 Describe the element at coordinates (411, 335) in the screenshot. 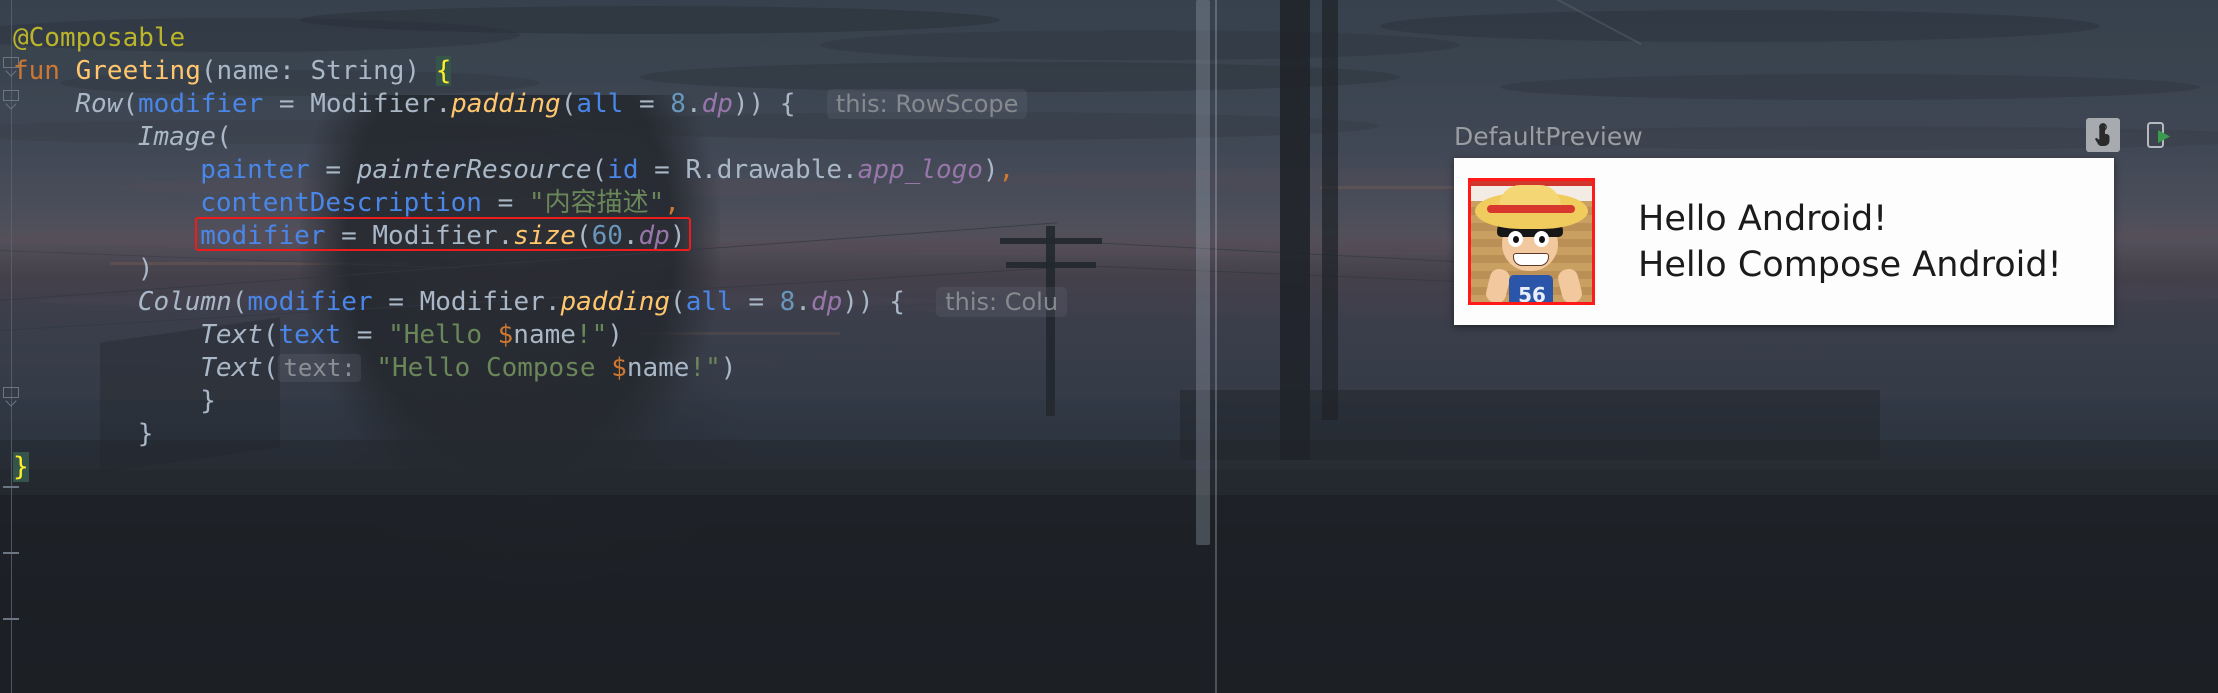

I see `code-line: Text(text = "Hello $name!")` at that location.